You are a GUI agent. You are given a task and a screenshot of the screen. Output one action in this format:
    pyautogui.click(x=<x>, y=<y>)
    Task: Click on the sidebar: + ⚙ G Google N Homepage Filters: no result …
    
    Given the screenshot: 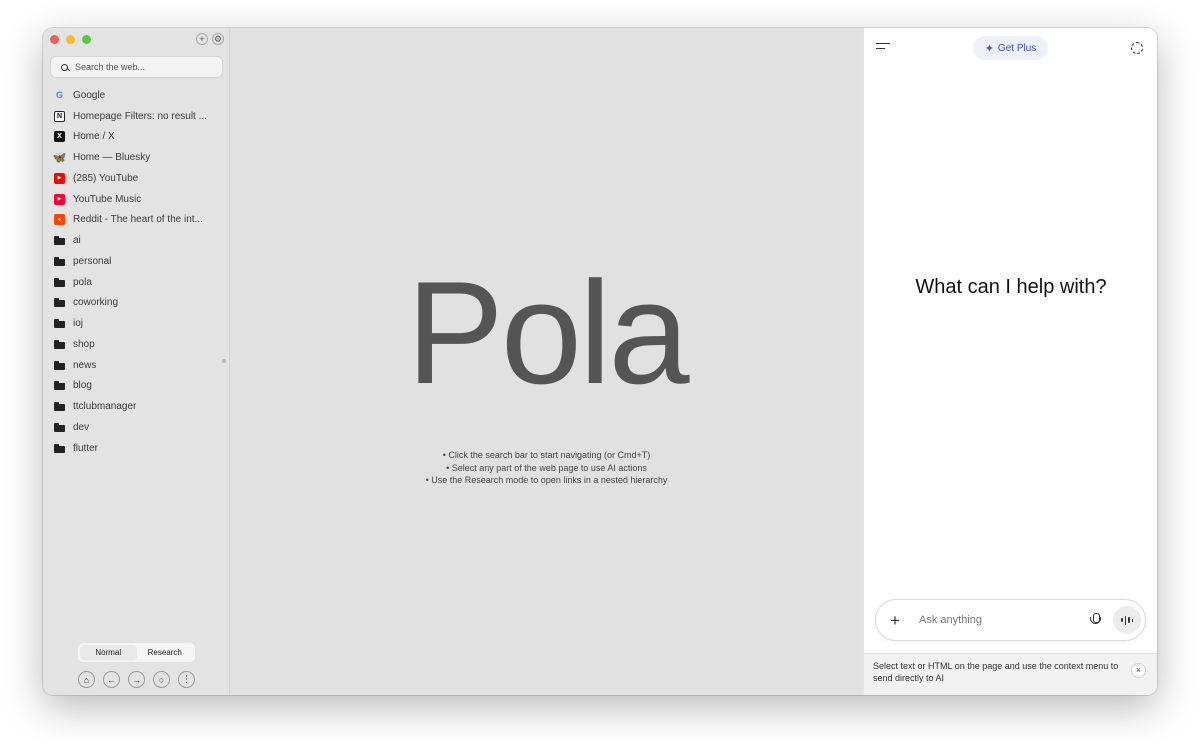 What is the action you would take?
    pyautogui.click(x=136, y=361)
    